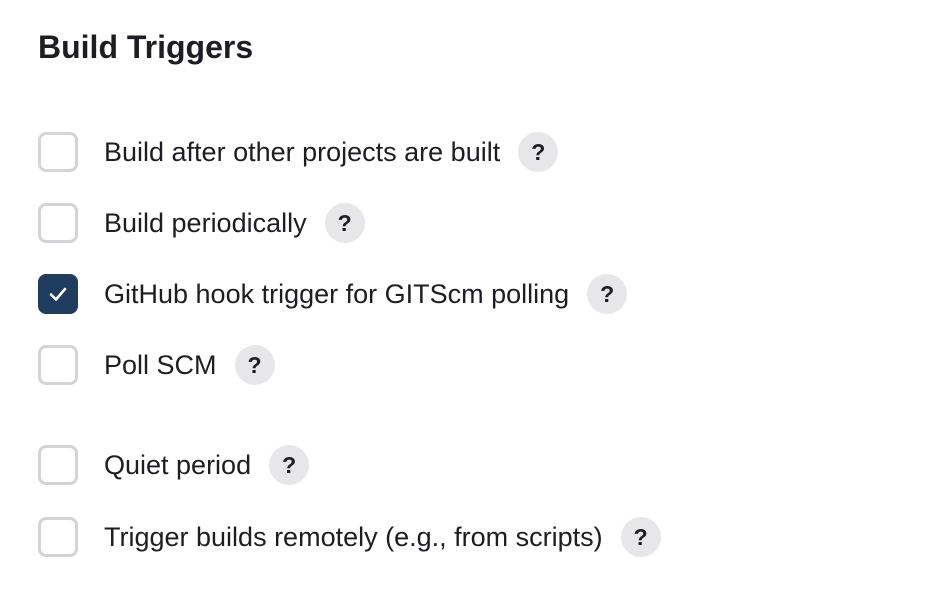 This screenshot has height=600, width=934. I want to click on github-hook-trigger-checkbox, so click(58, 294).